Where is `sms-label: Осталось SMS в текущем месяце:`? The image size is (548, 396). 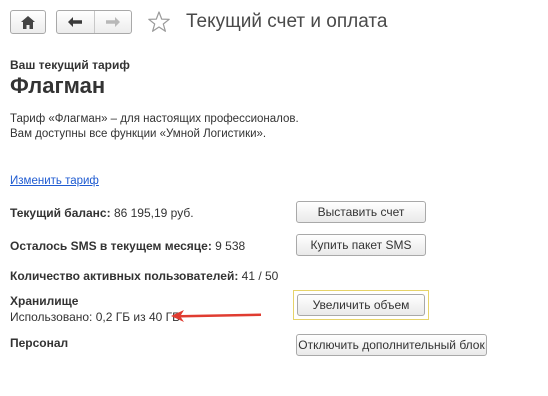 sms-label: Осталось SMS в текущем месяце: is located at coordinates (111, 246).